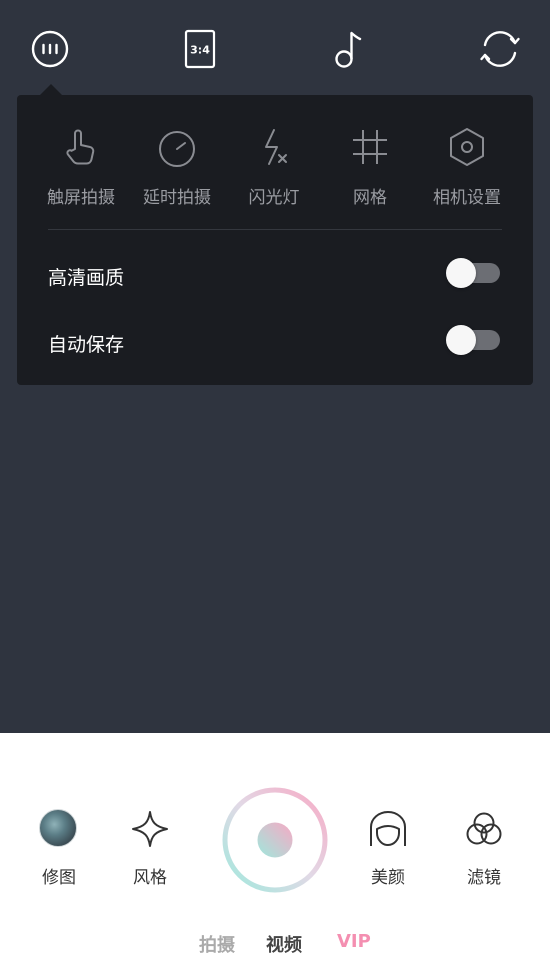  I want to click on mode-tab-video: 视频, so click(284, 944).